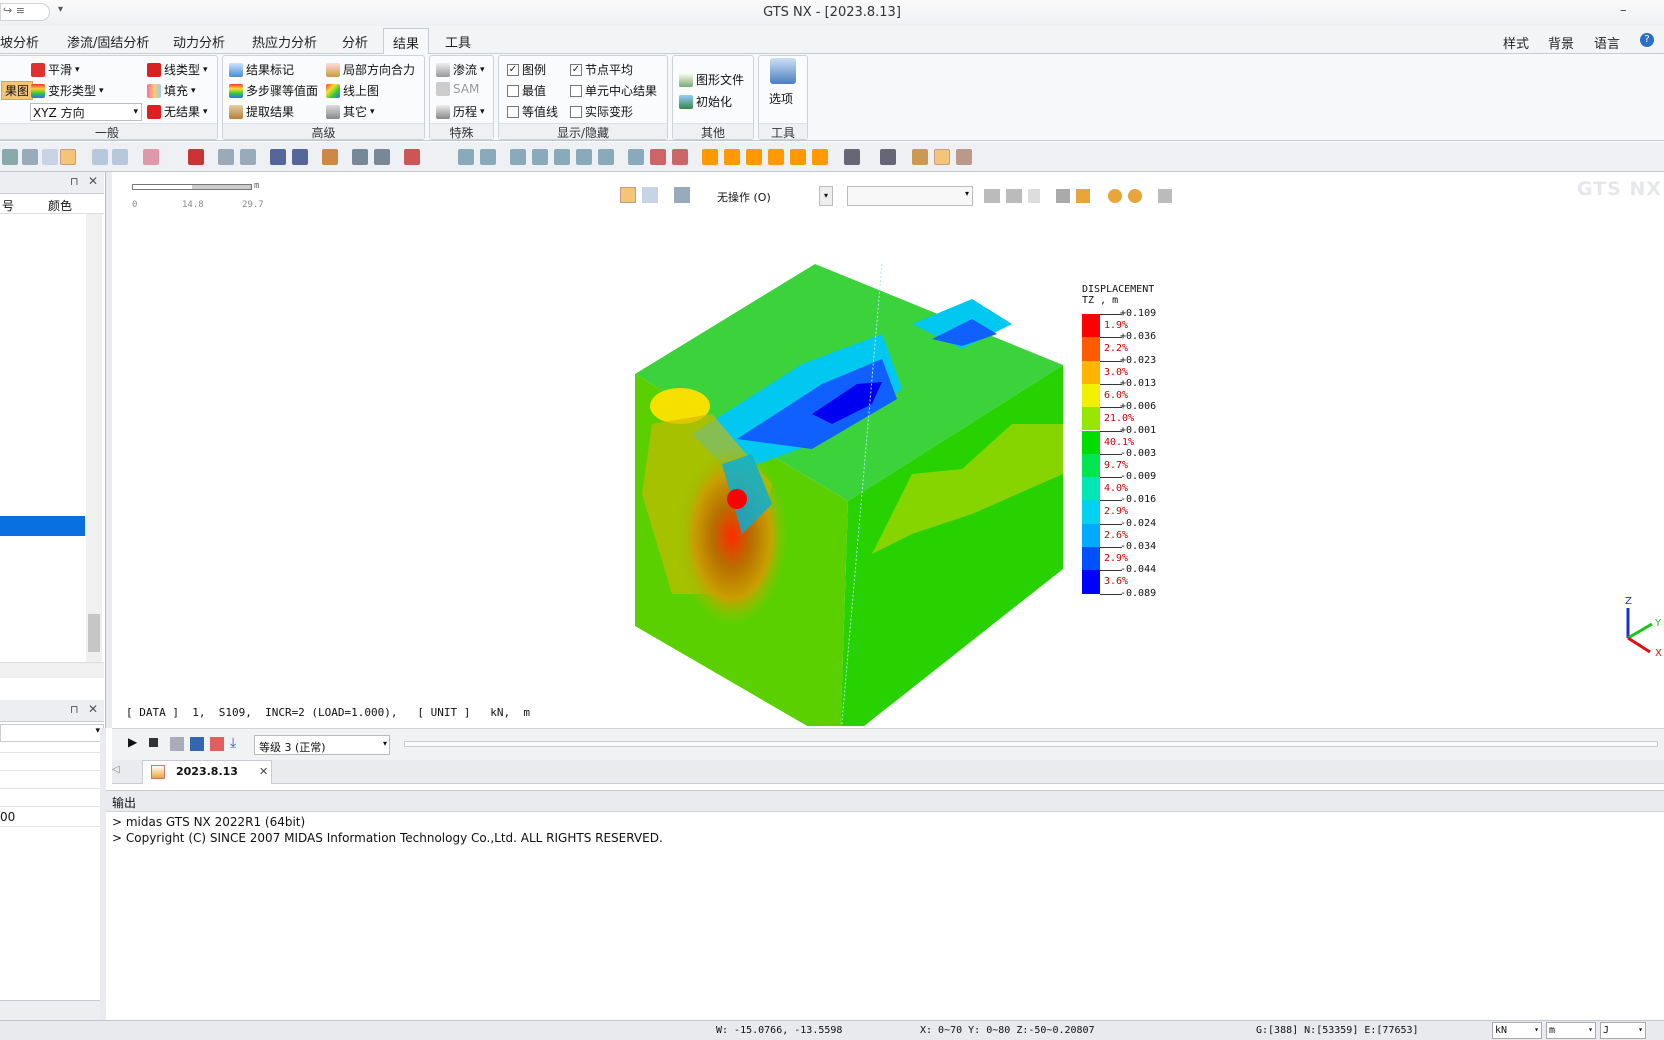 Image resolution: width=1664 pixels, height=1040 pixels. I want to click on zoom-fit-icon, so click(488, 157).